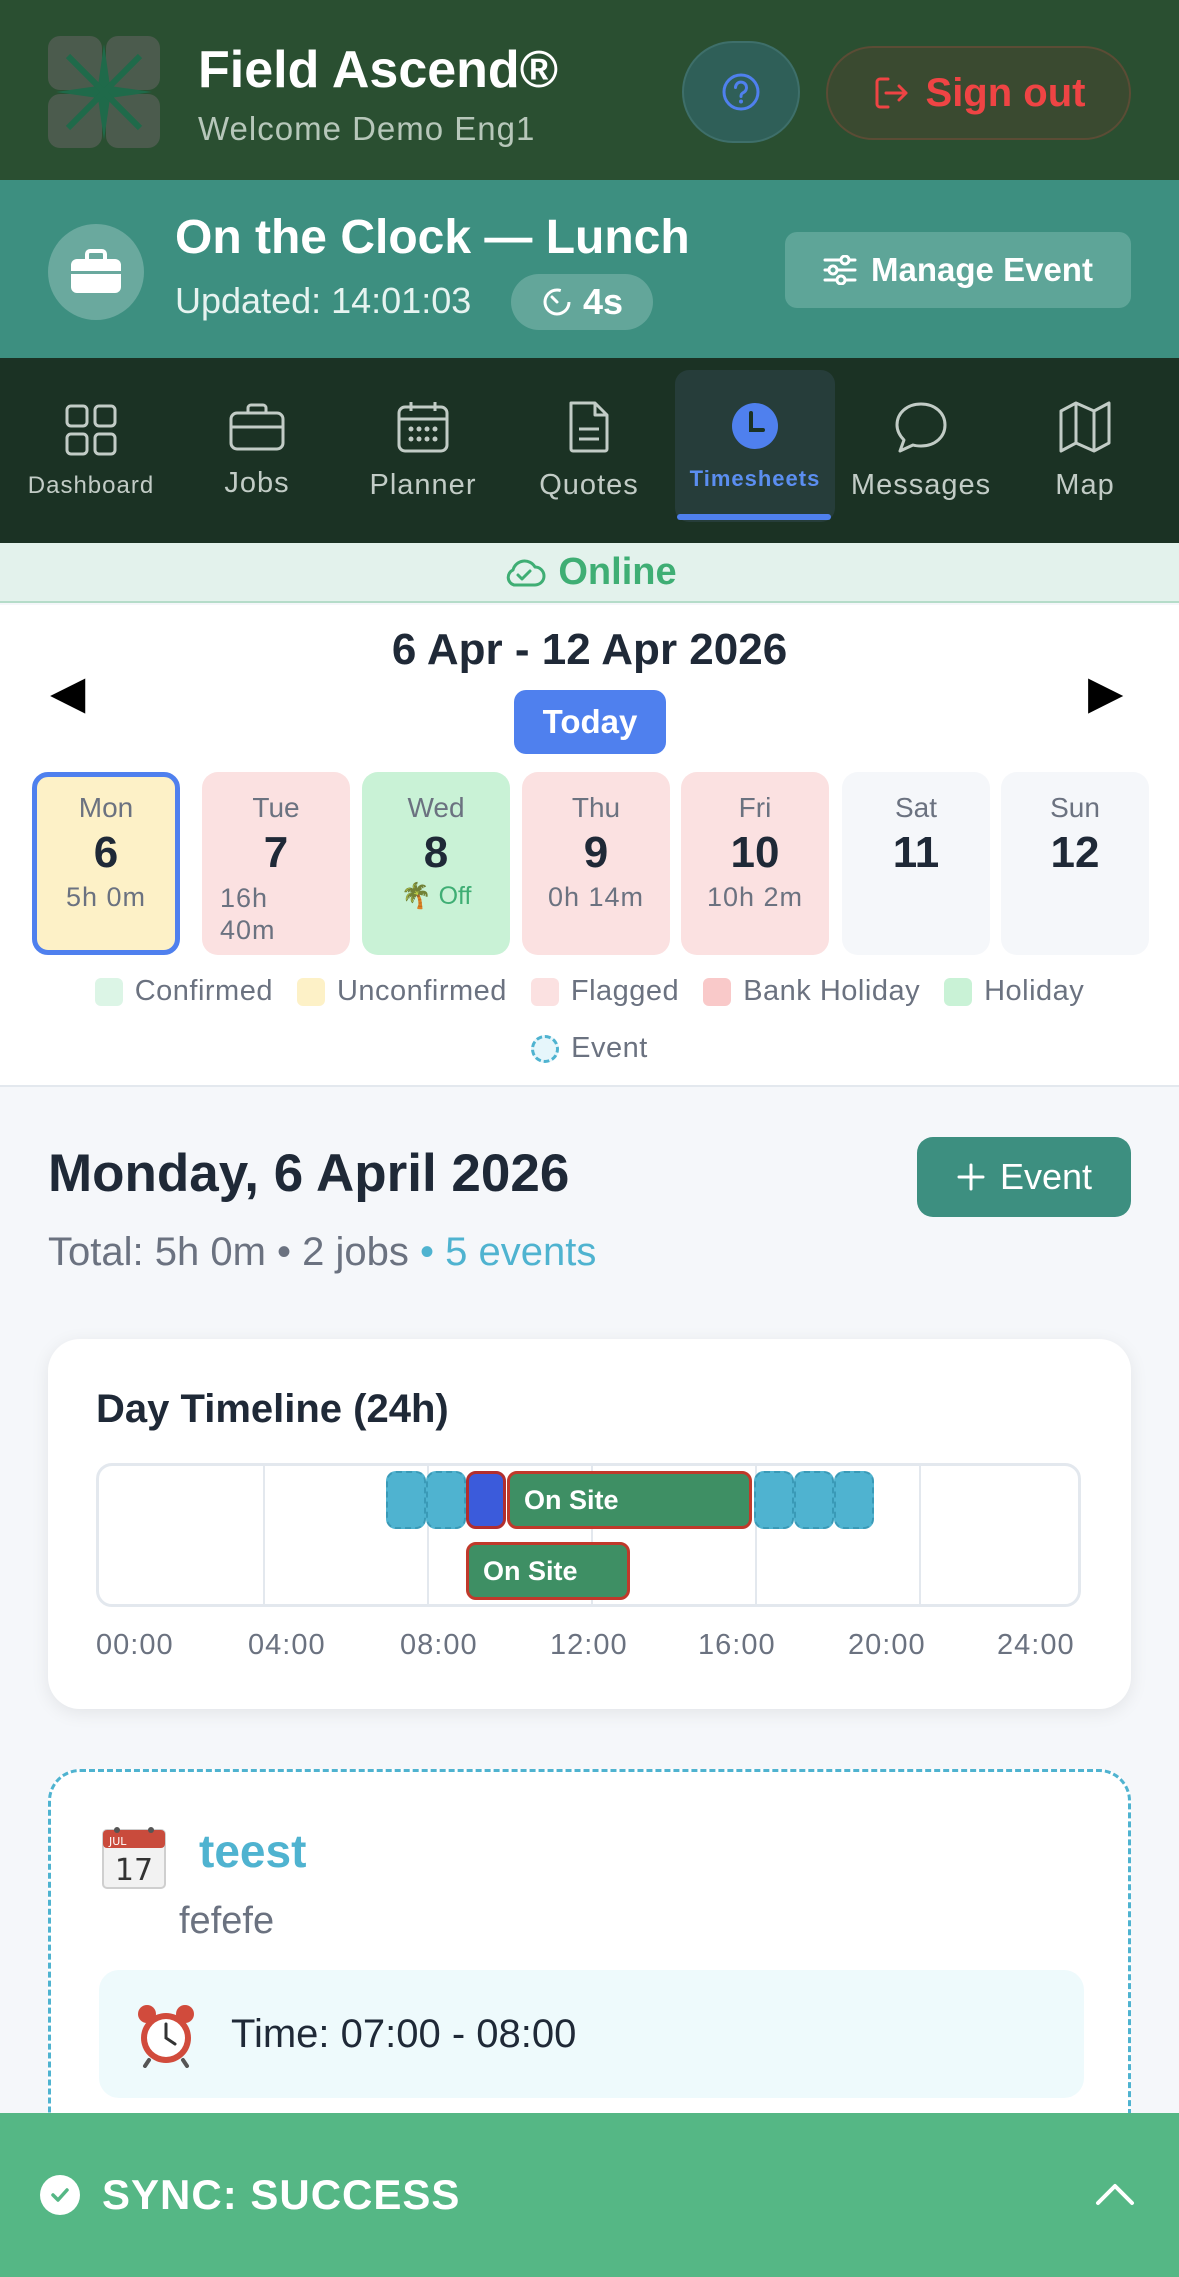  I want to click on event-description: fefefe, so click(227, 1921).